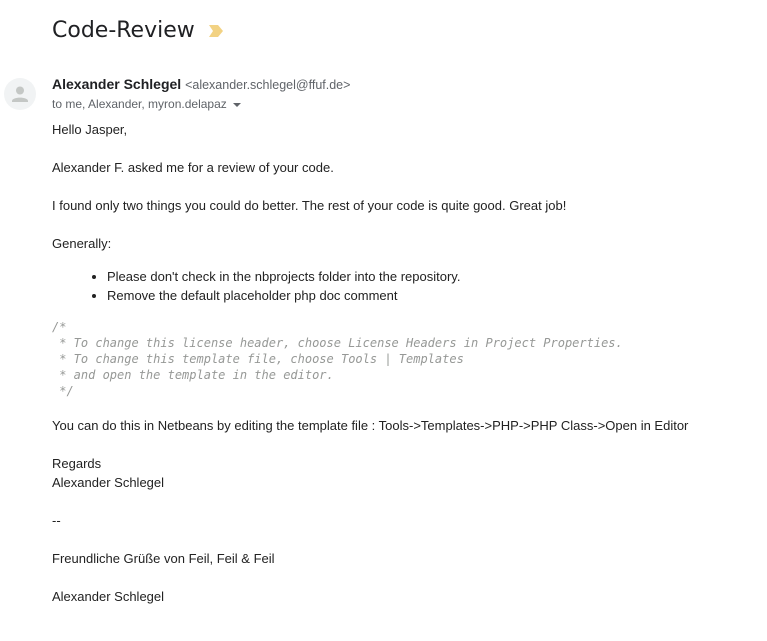  What do you see at coordinates (59, 327) in the screenshot?
I see `code-line: /*` at bounding box center [59, 327].